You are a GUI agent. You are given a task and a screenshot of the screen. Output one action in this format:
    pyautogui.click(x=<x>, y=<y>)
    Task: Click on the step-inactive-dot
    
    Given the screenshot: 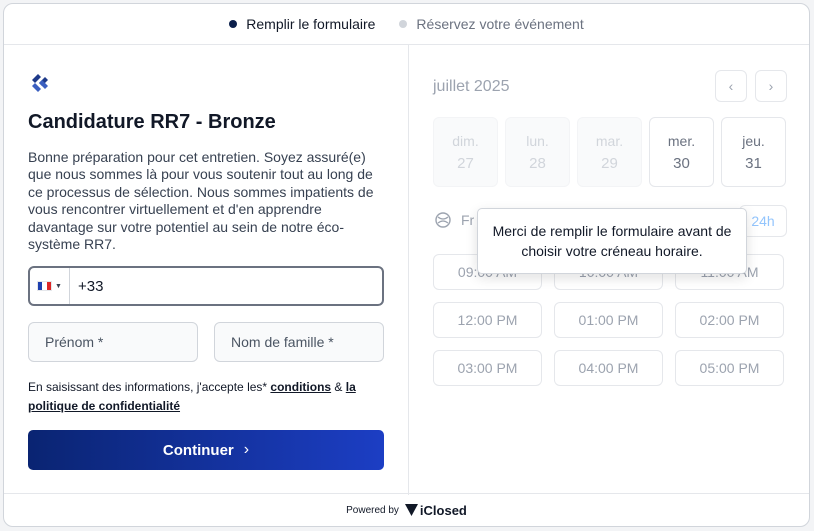 What is the action you would take?
    pyautogui.click(x=403, y=24)
    